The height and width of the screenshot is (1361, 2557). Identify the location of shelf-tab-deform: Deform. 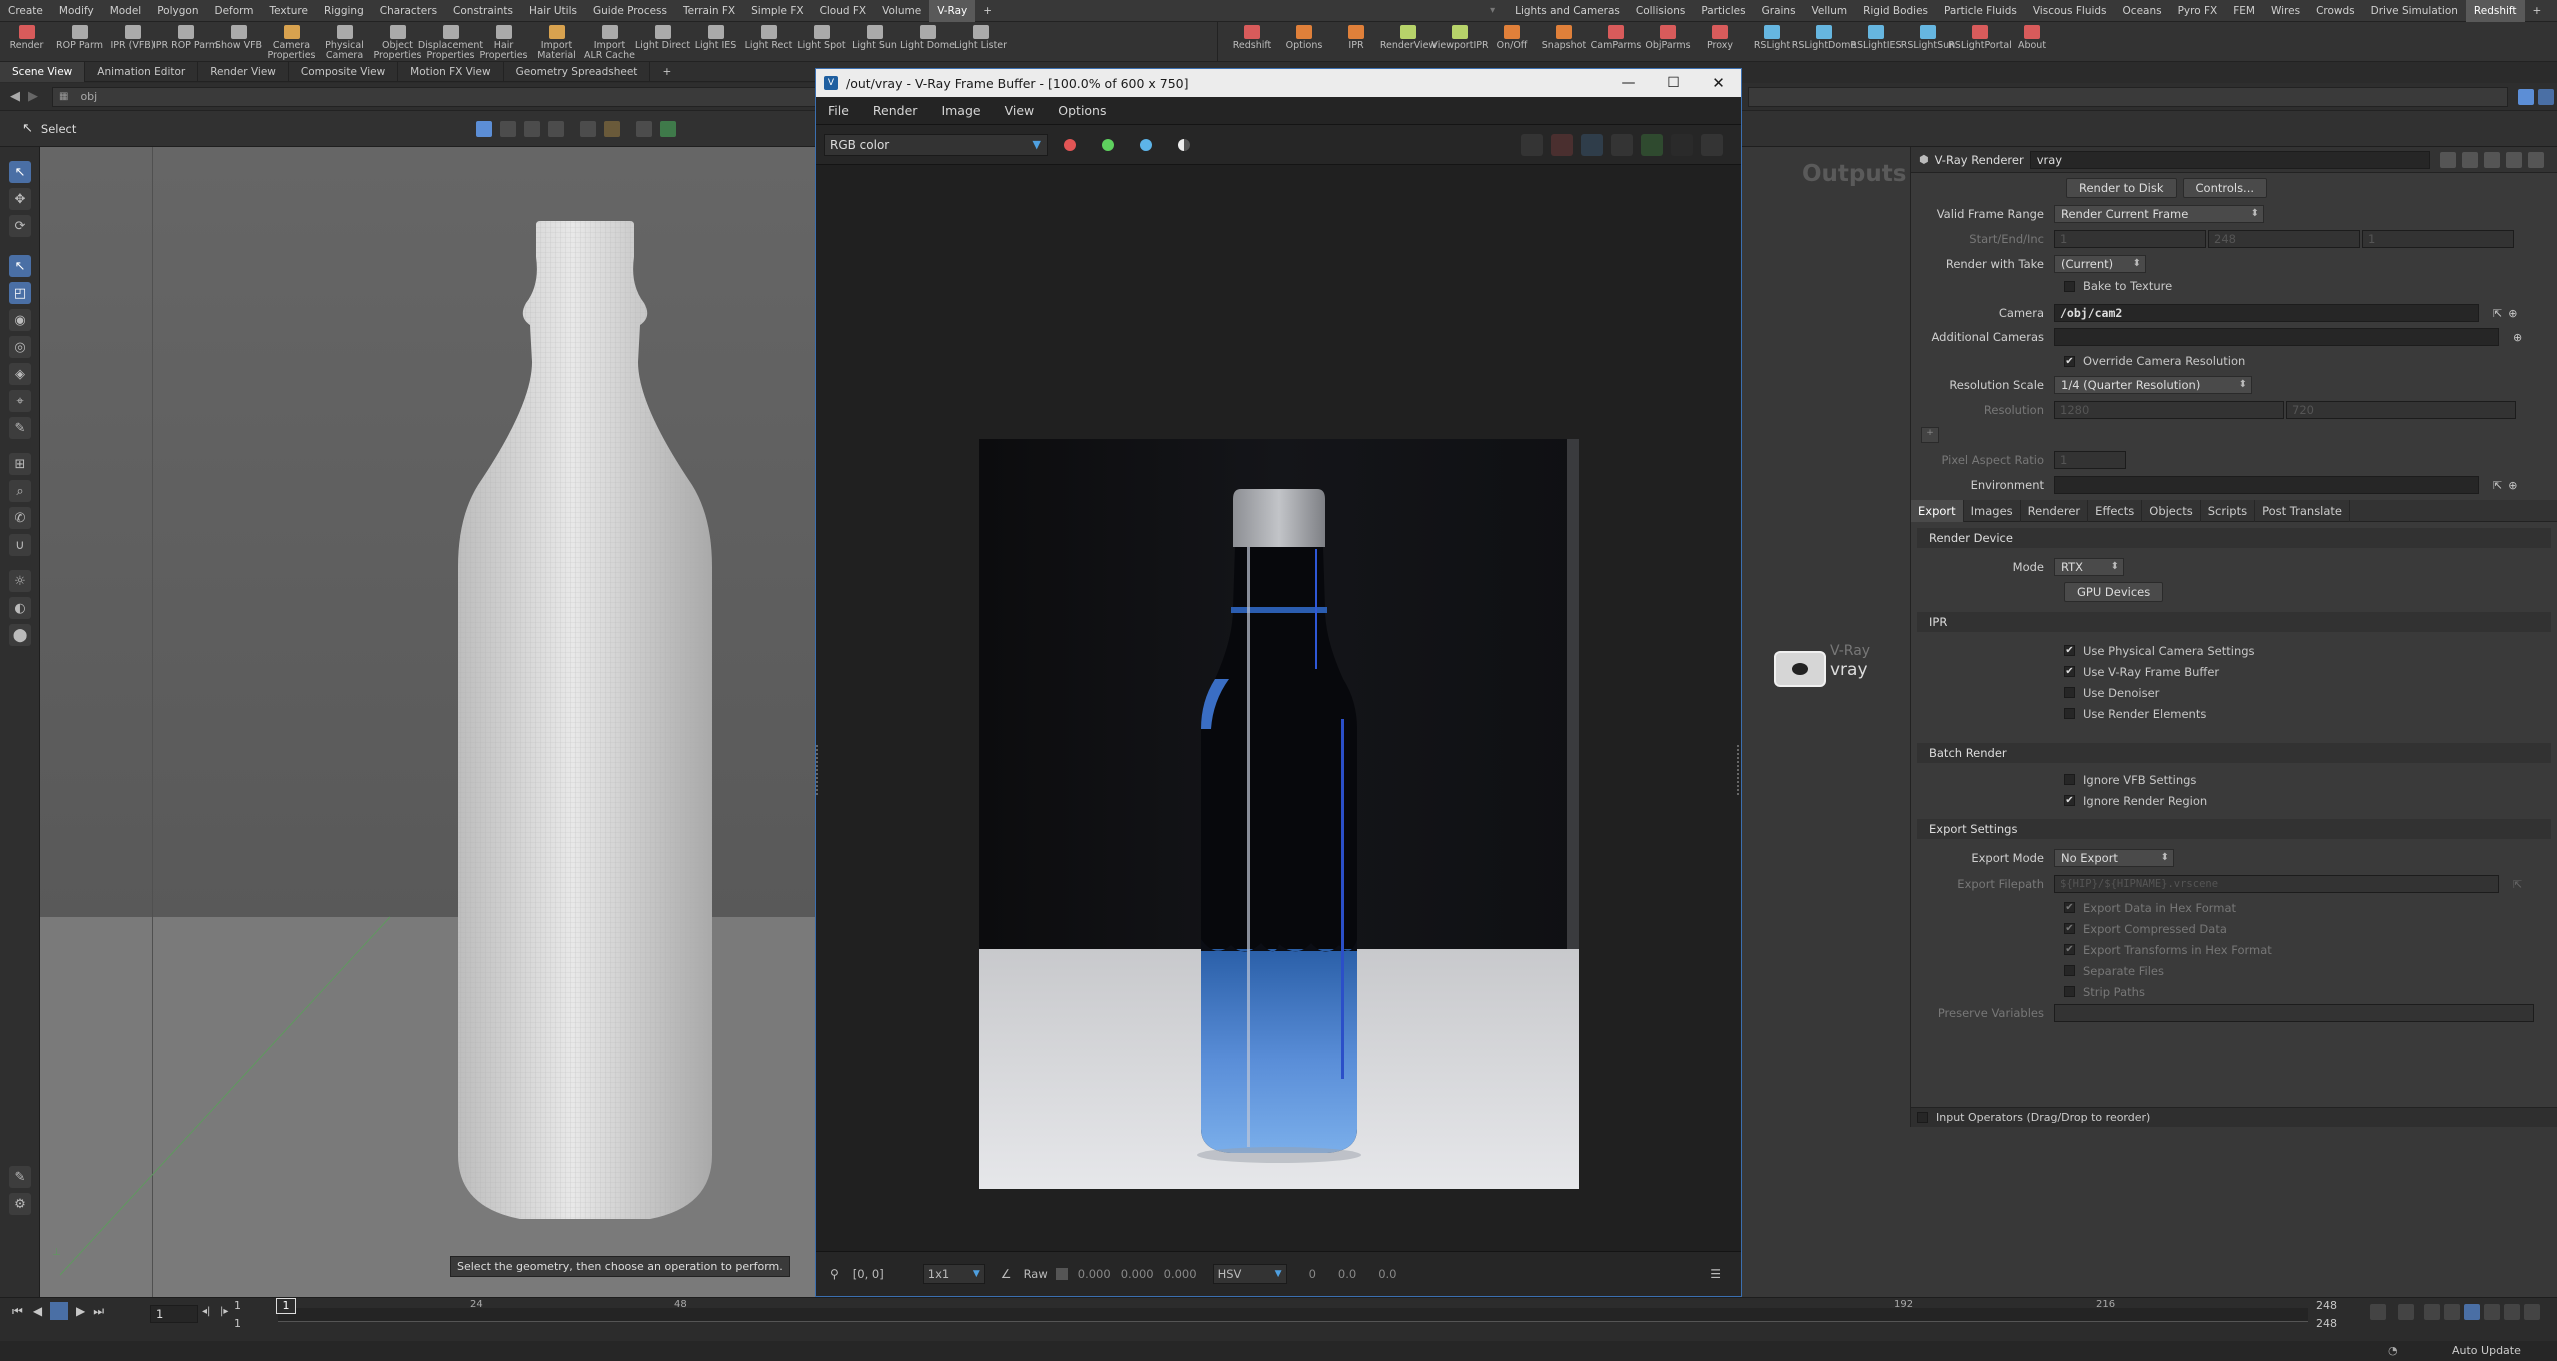
(233, 11).